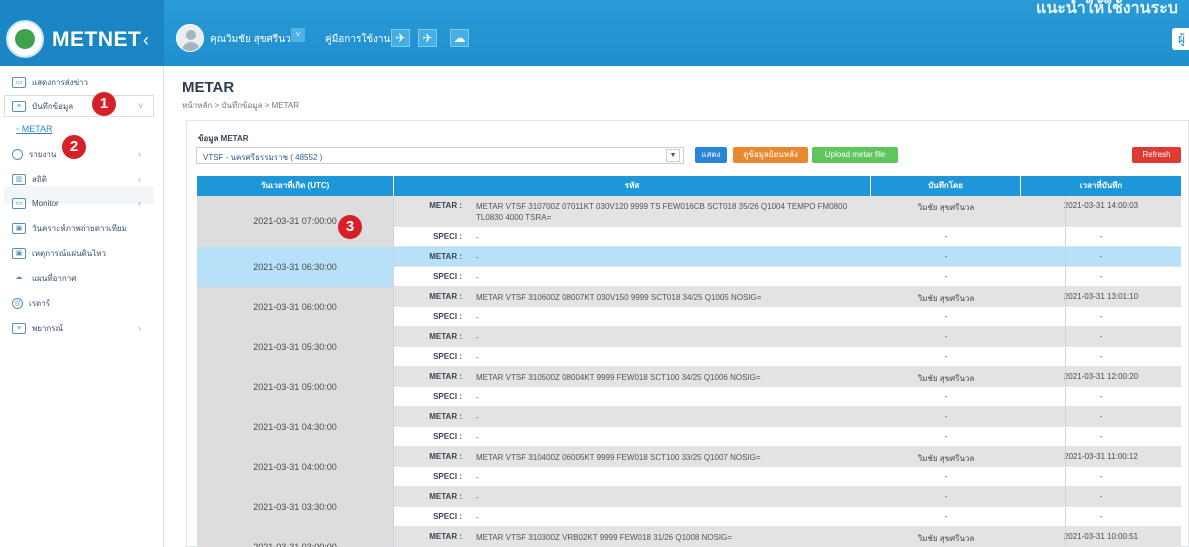 Image resolution: width=1189 pixels, height=547 pixels. I want to click on sidebar-item-satellite: ▣ วันคราะห์ภาพถ่ายดาวเทียม, so click(69, 228).